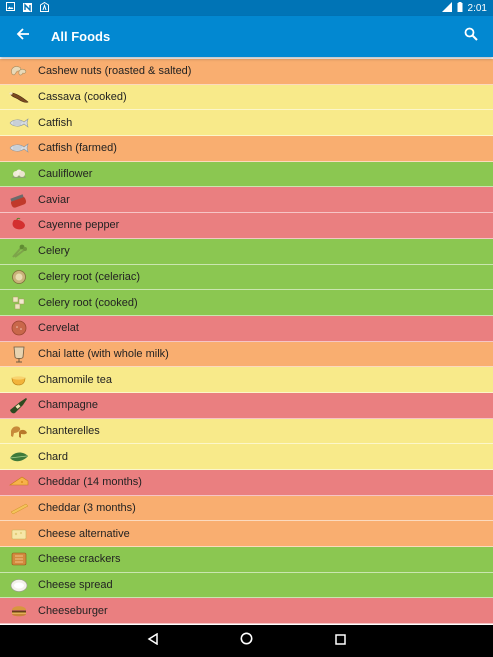 This screenshot has width=493, height=657. What do you see at coordinates (246, 251) in the screenshot?
I see `list-item: Celery` at bounding box center [246, 251].